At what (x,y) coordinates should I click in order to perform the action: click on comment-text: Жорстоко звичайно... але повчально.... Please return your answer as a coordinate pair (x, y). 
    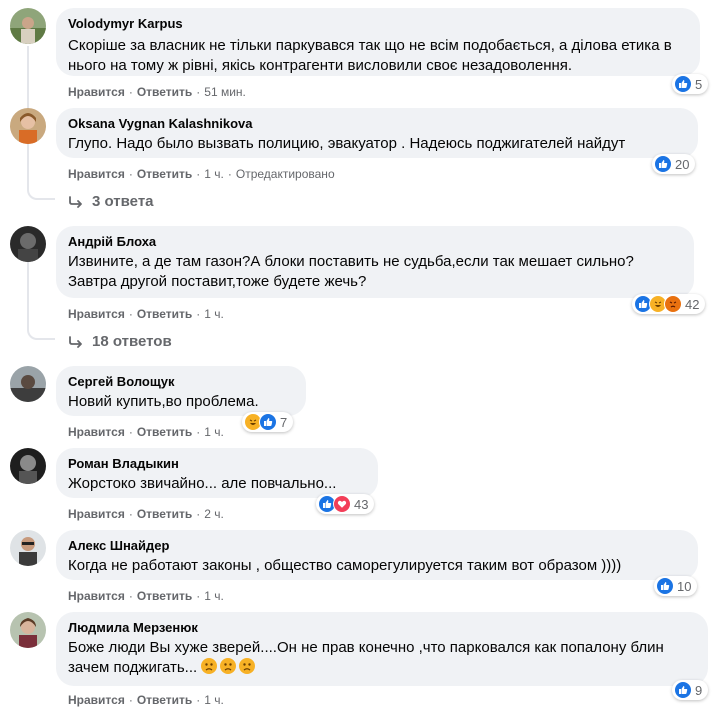
    Looking at the image, I should click on (202, 483).